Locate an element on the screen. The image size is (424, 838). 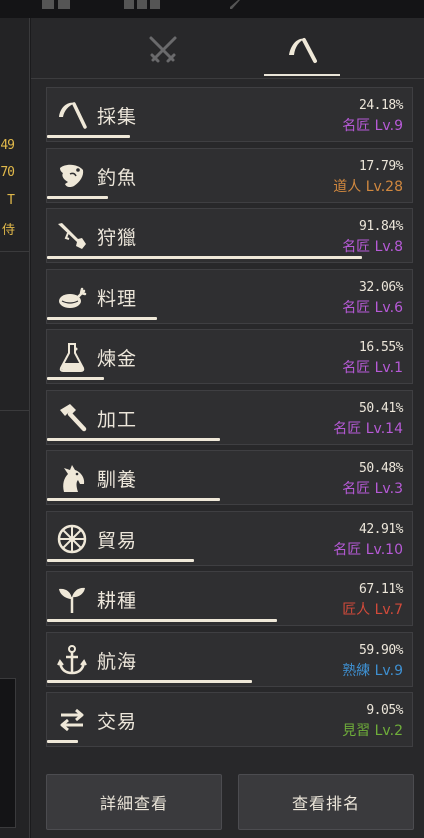
tab-combat is located at coordinates (163, 50).